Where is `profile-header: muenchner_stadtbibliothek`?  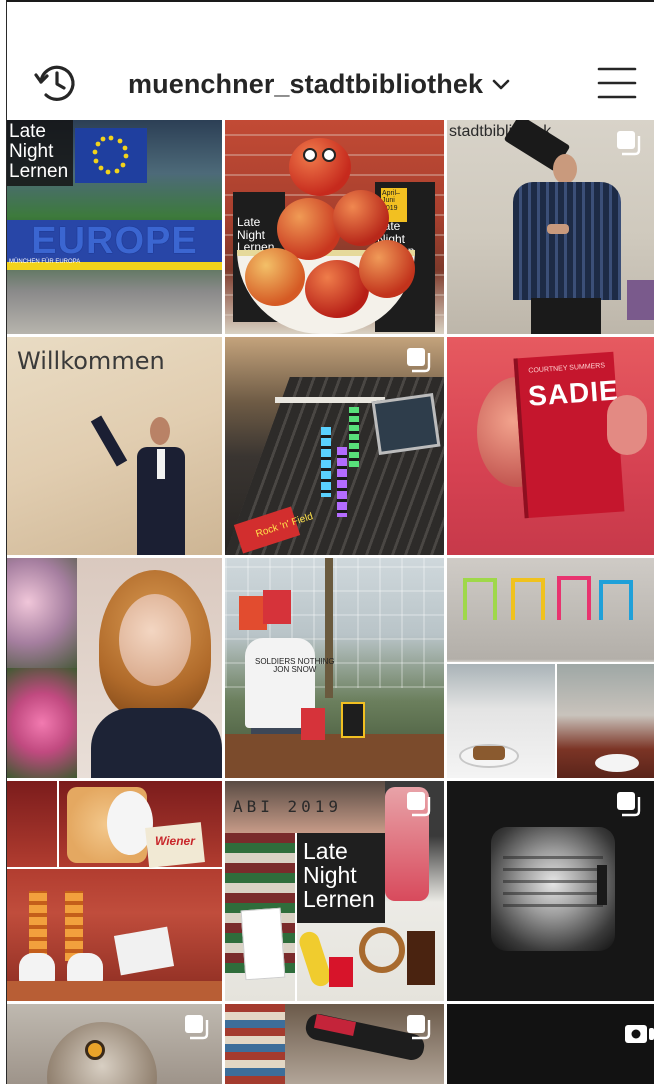
profile-header: muenchner_stadtbibliothek is located at coordinates (330, 61).